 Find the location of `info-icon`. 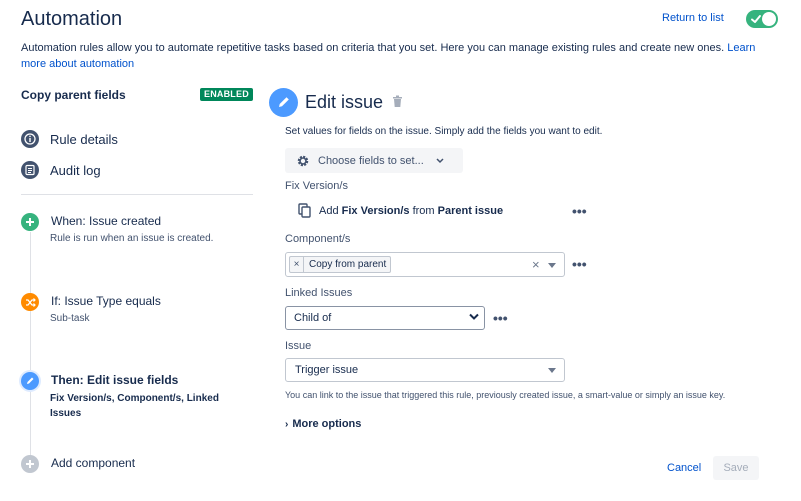

info-icon is located at coordinates (30, 139).